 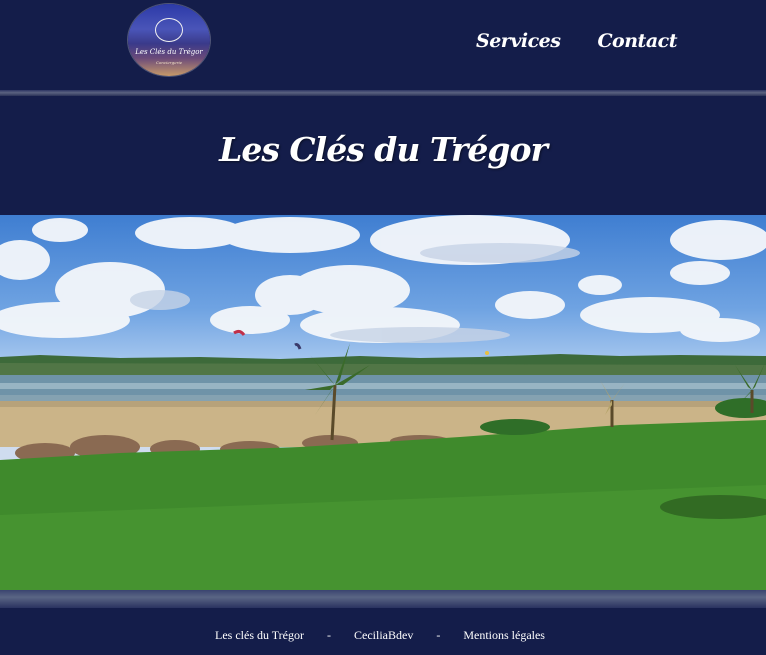 I want to click on main-nav: Services Contact, so click(x=576, y=45).